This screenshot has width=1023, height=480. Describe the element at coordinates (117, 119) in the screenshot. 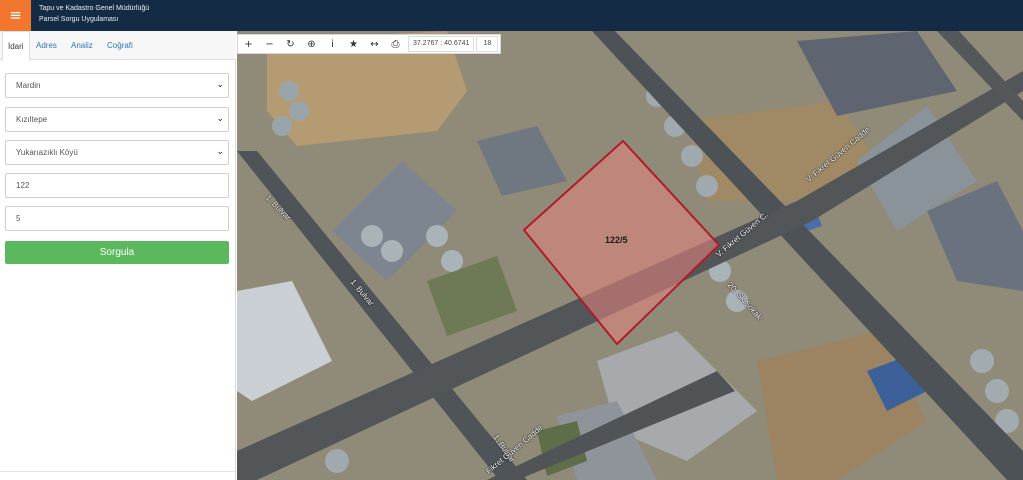

I see `district-select: Kızıltepe ⌄` at that location.